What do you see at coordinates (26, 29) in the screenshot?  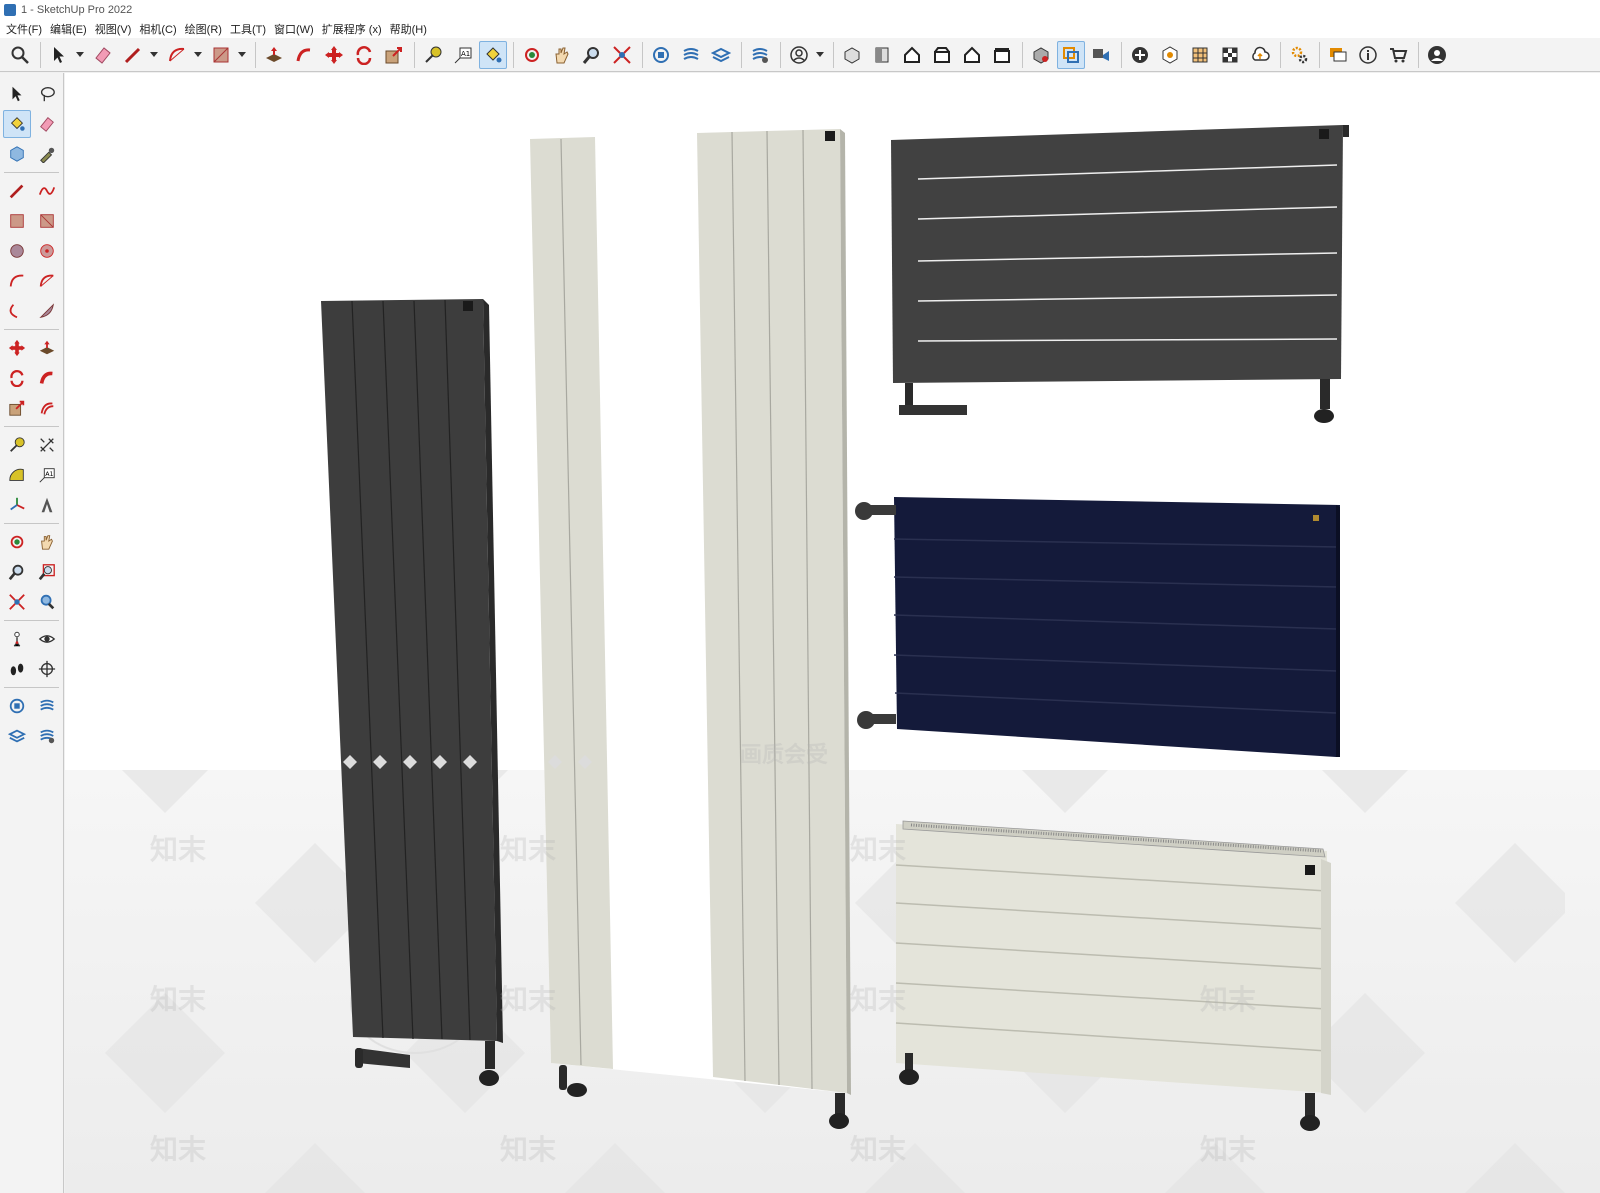 I see `menu-file: 文件(F)` at bounding box center [26, 29].